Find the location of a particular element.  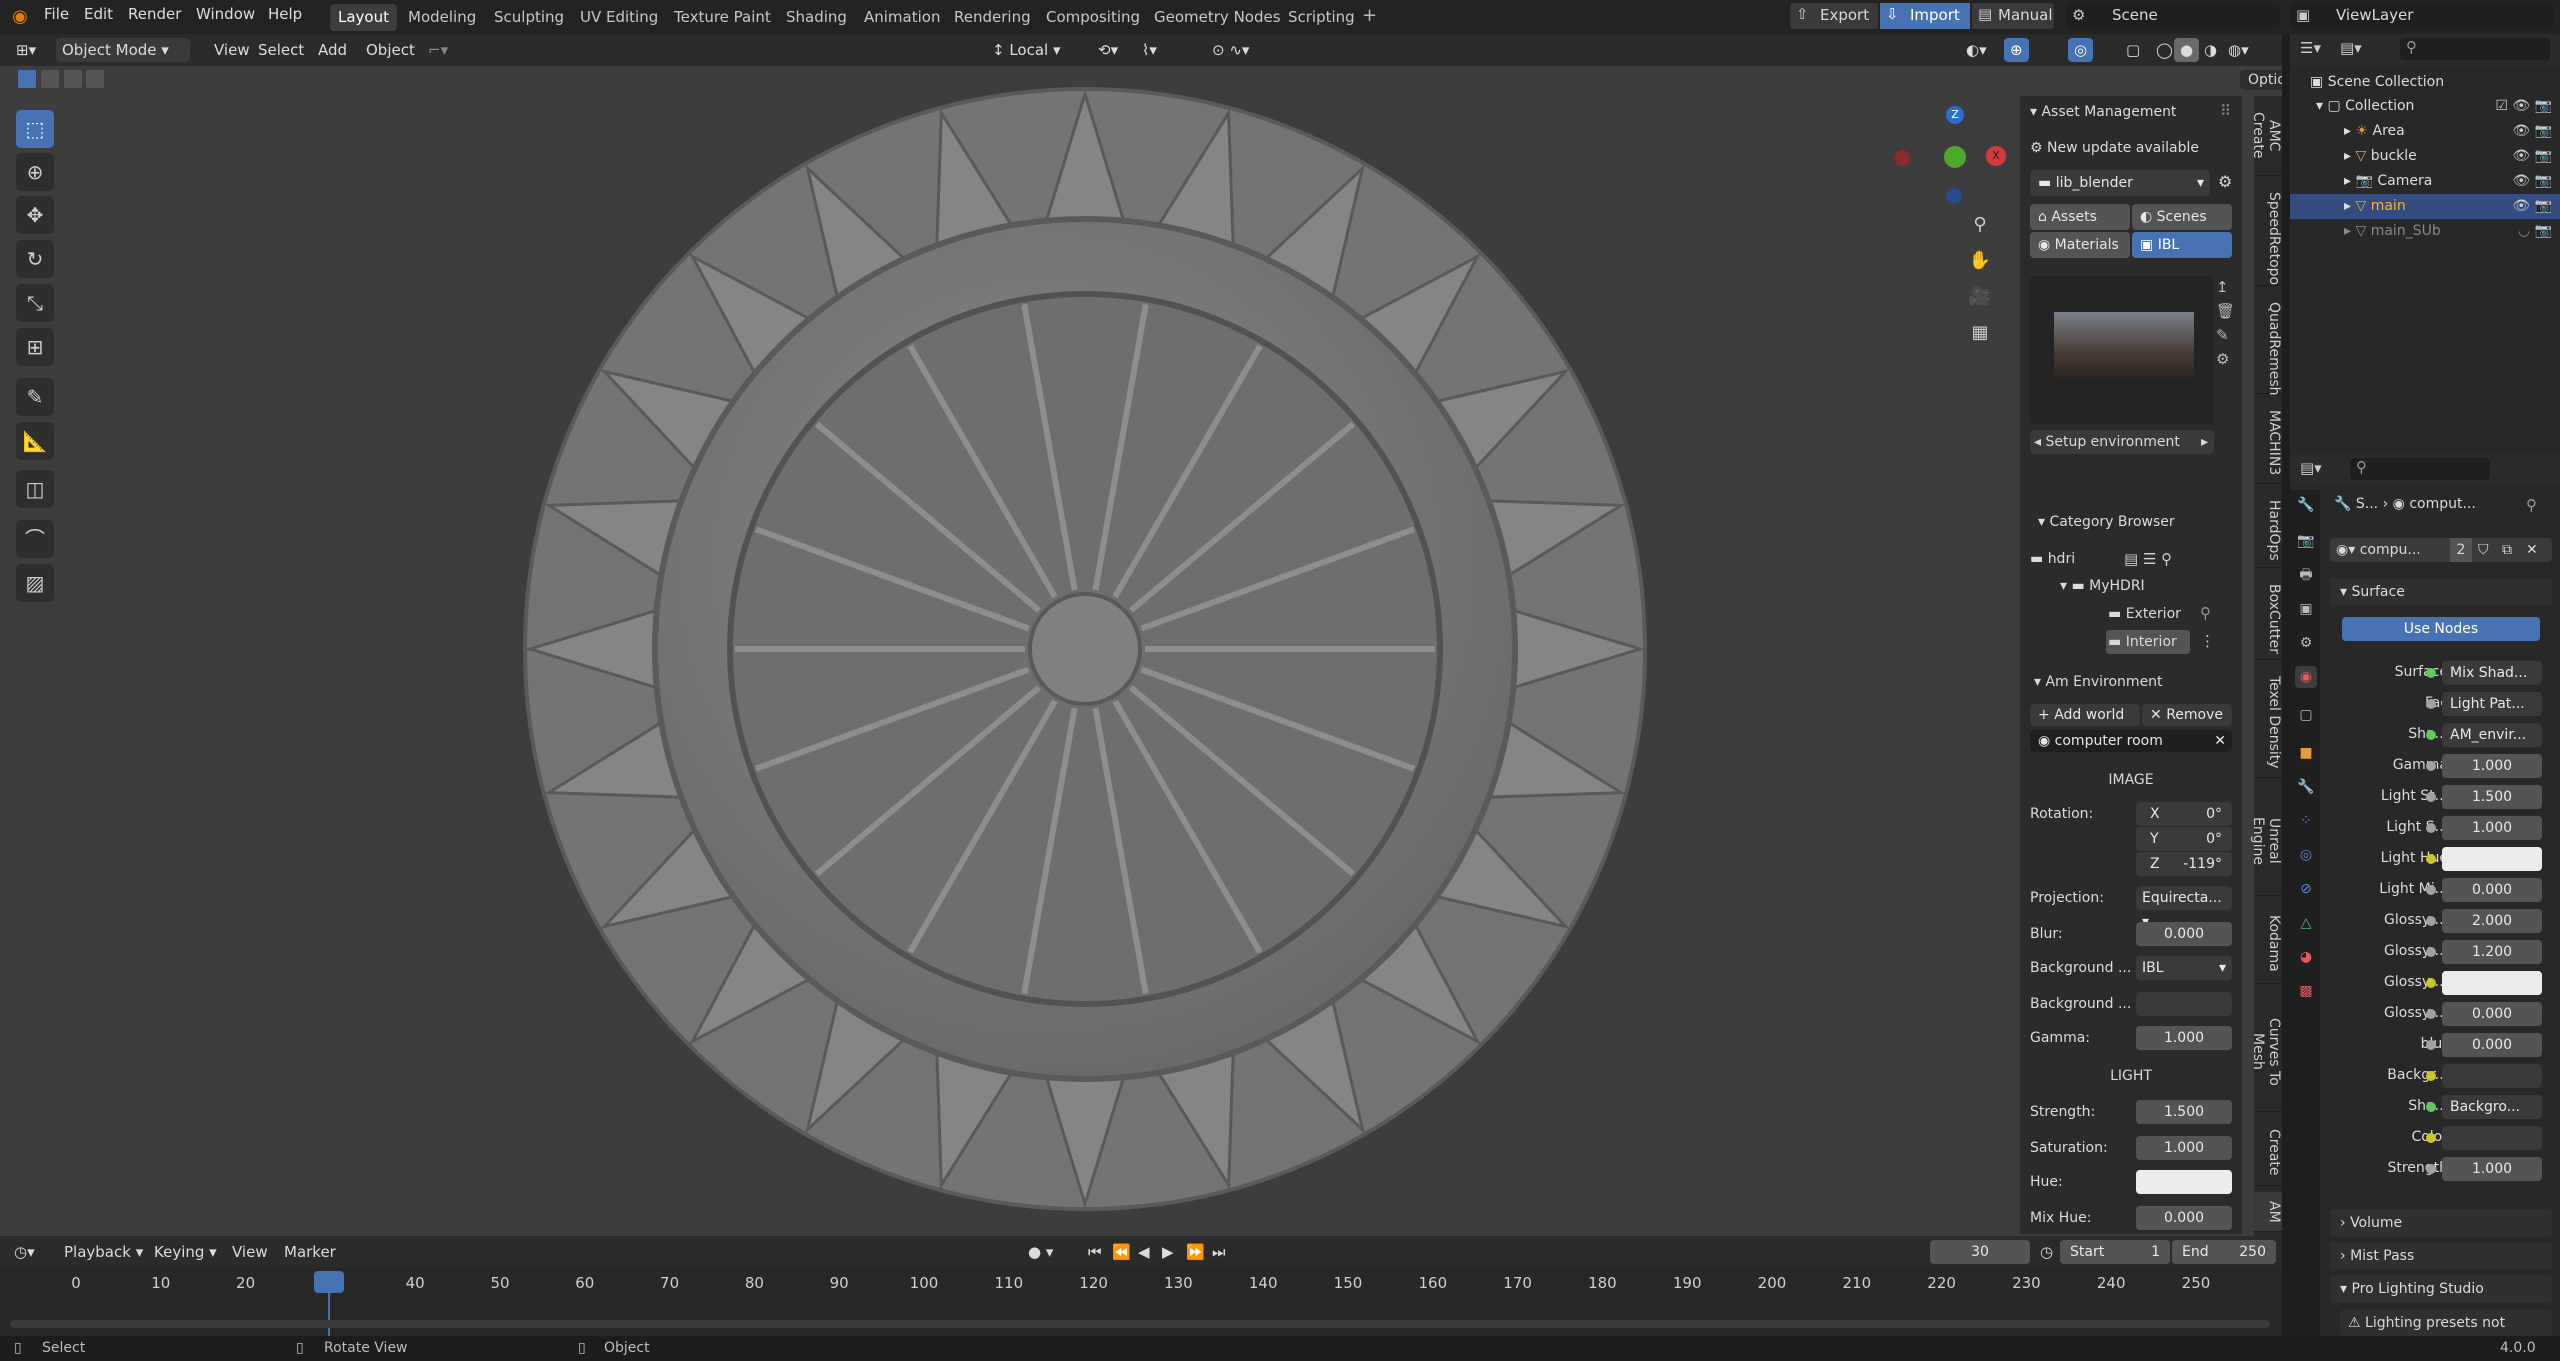

pin-icon: ⚲ is located at coordinates (2531, 505).